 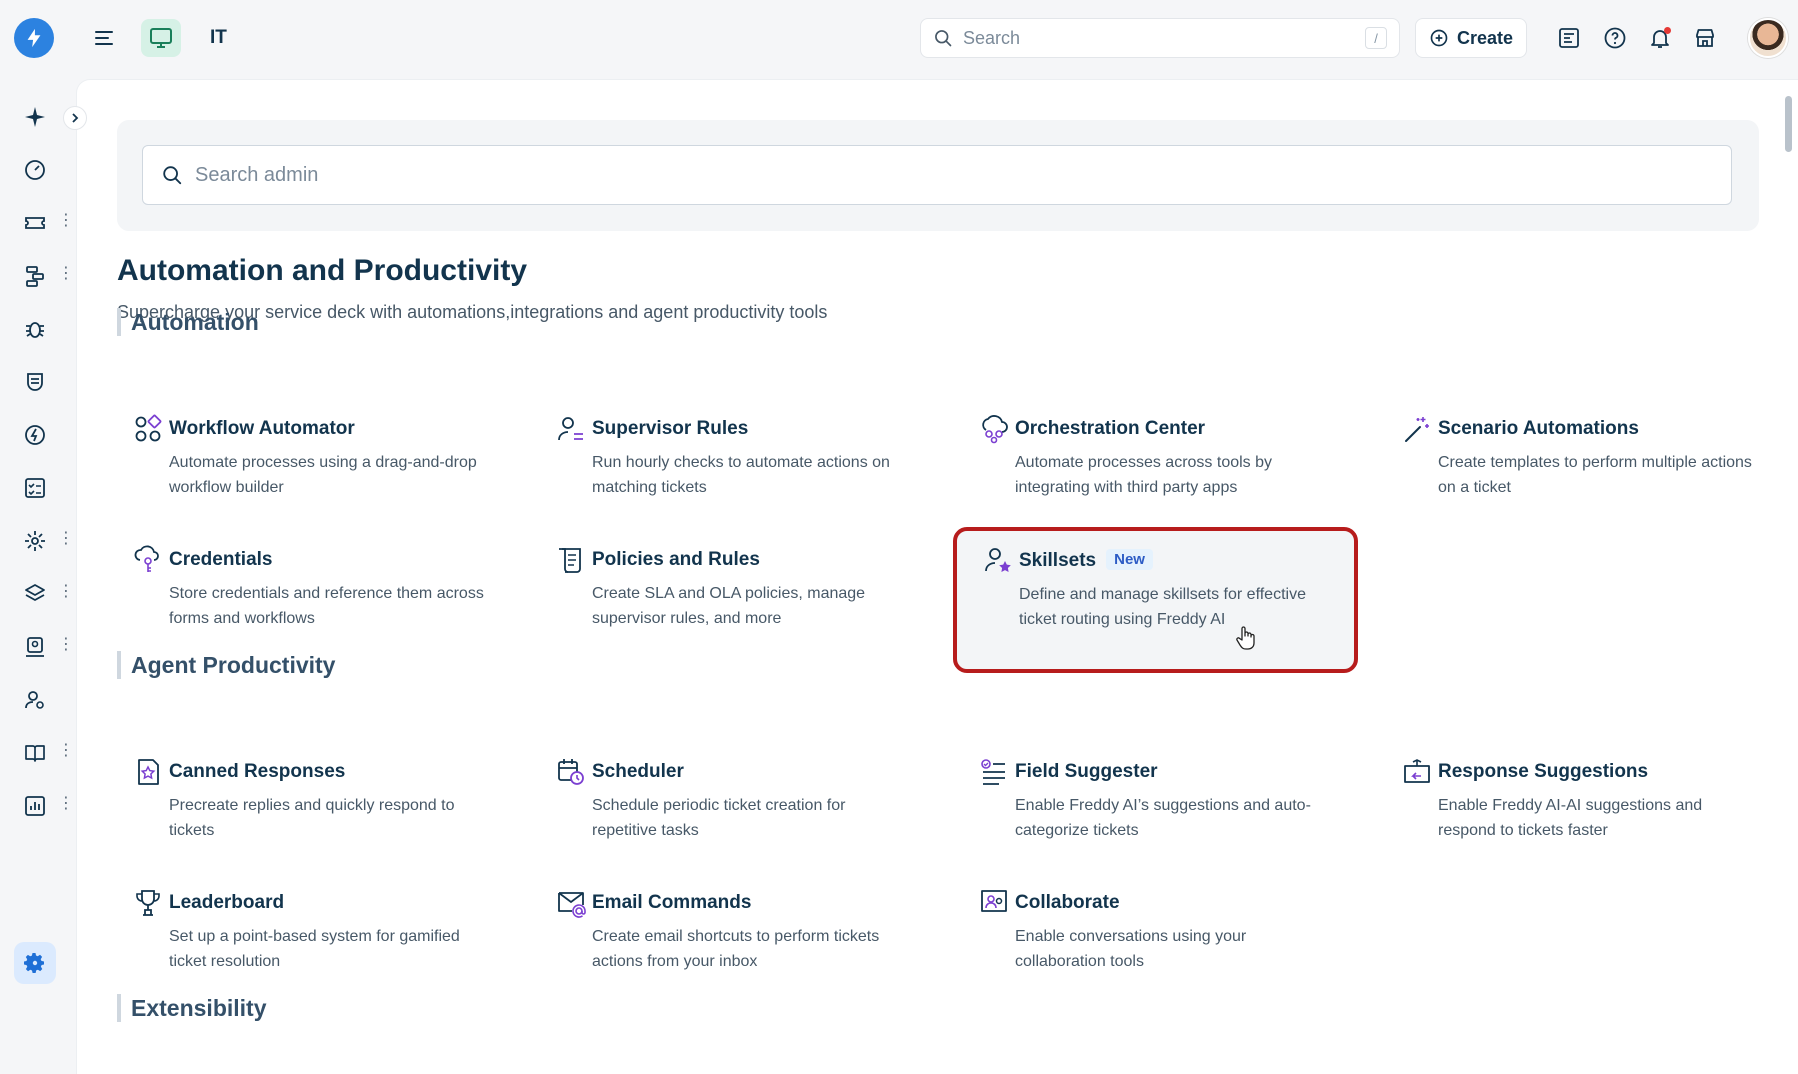 I want to click on section-title-agent-productivity: Agent Productivity, so click(x=226, y=665).